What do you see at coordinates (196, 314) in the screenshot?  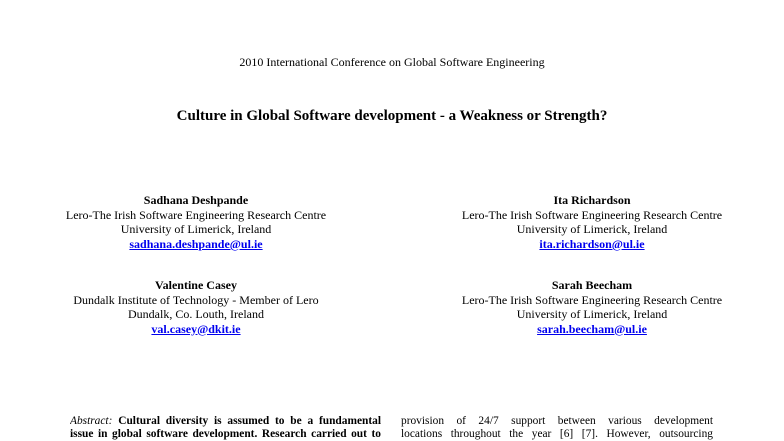 I see `author-institution: Dundalk, Co. Louth, Ireland` at bounding box center [196, 314].